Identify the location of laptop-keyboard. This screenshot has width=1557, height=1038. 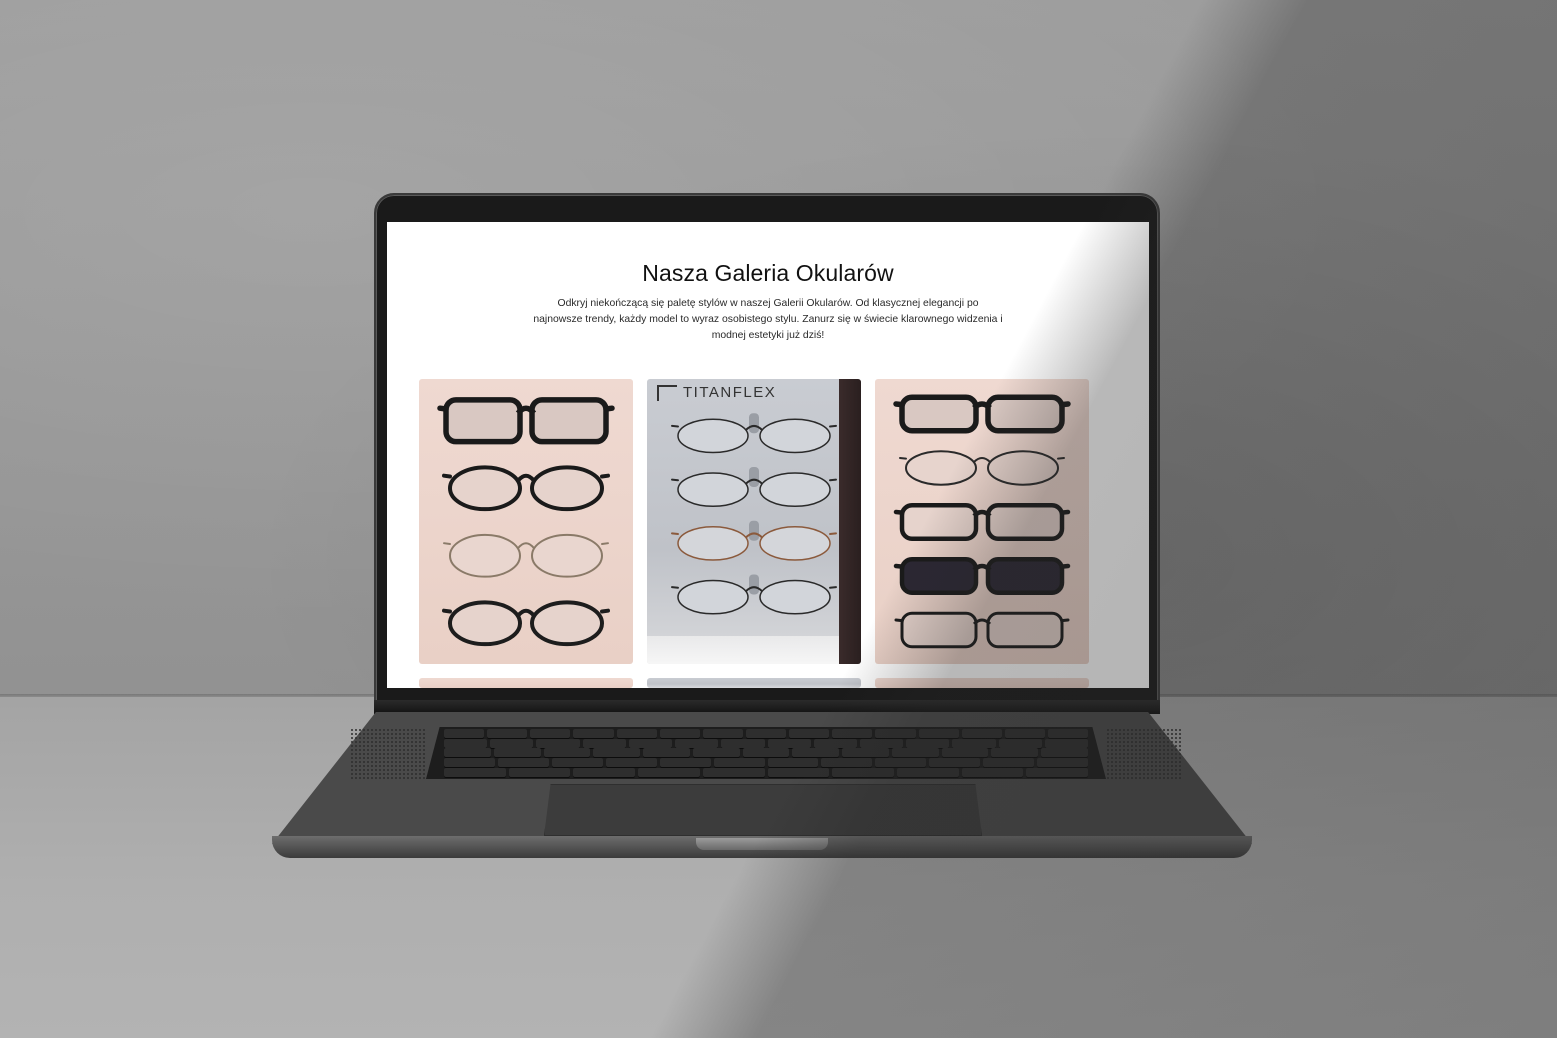
(766, 753).